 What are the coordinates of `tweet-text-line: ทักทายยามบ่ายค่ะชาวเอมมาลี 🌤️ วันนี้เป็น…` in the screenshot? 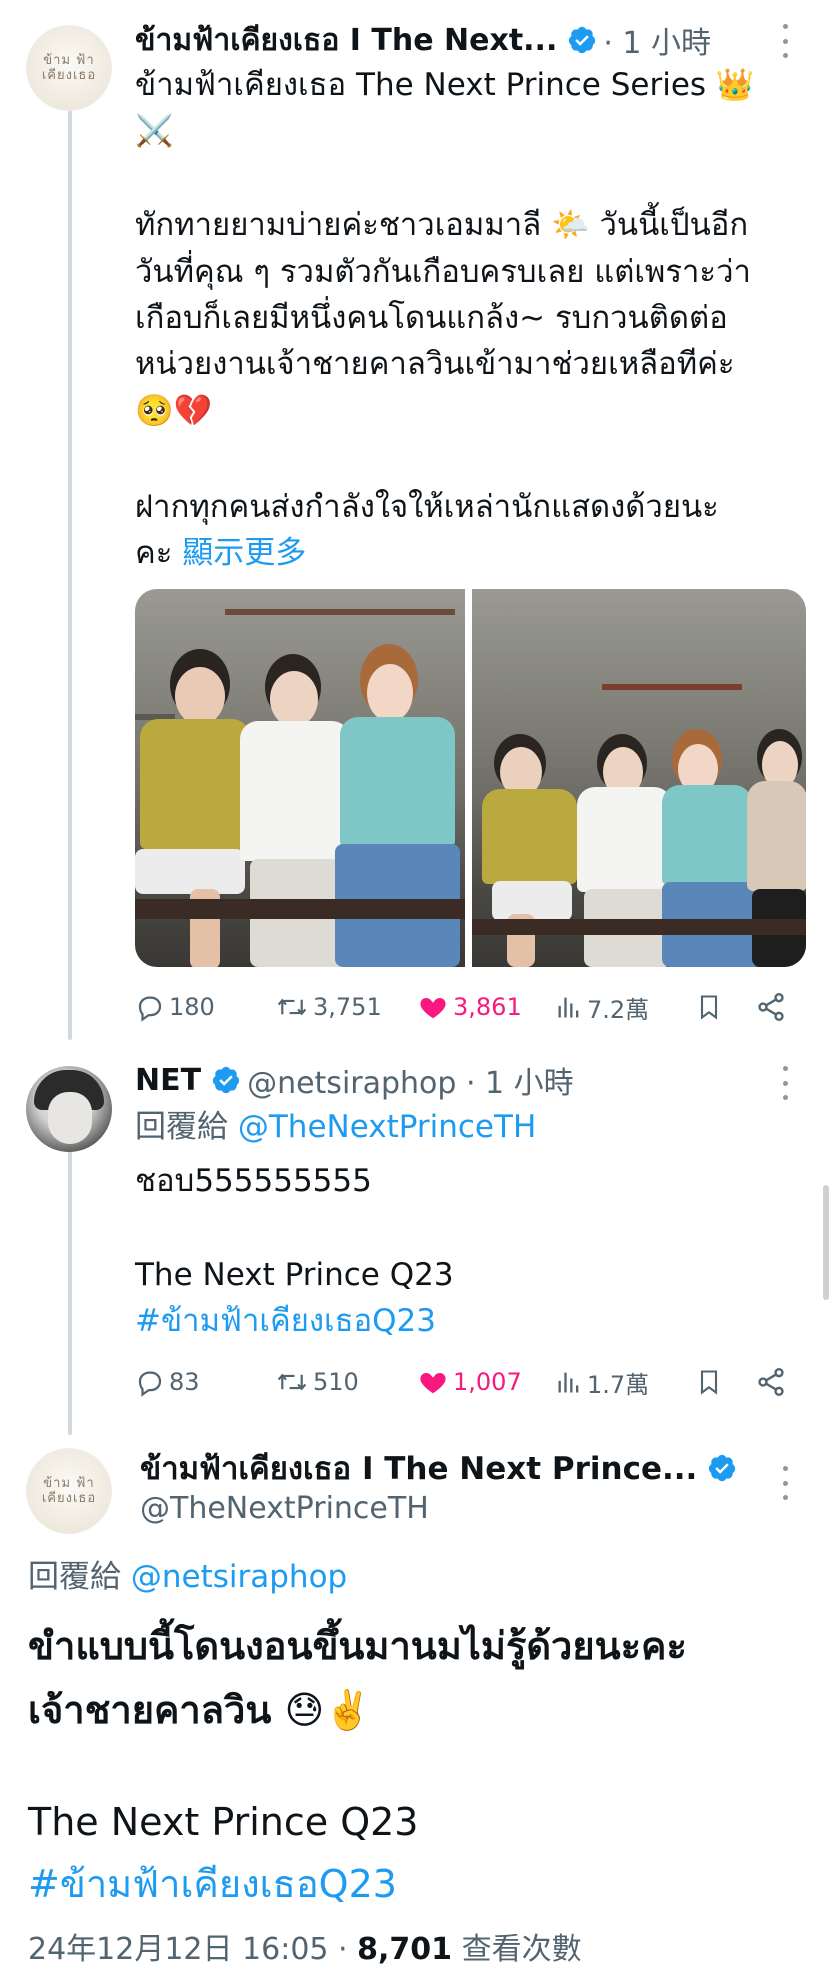 It's located at (442, 225).